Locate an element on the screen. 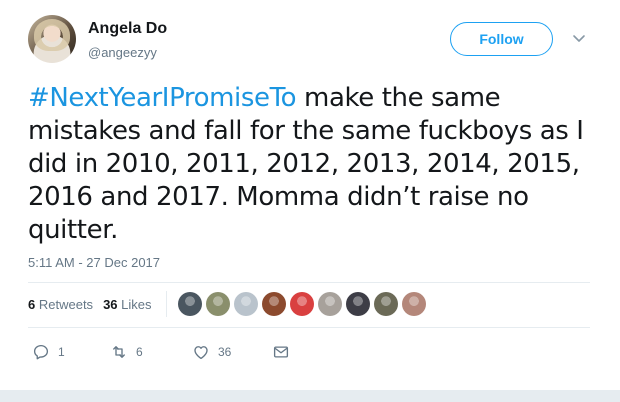  likes-stat: 36 Likes is located at coordinates (127, 304).